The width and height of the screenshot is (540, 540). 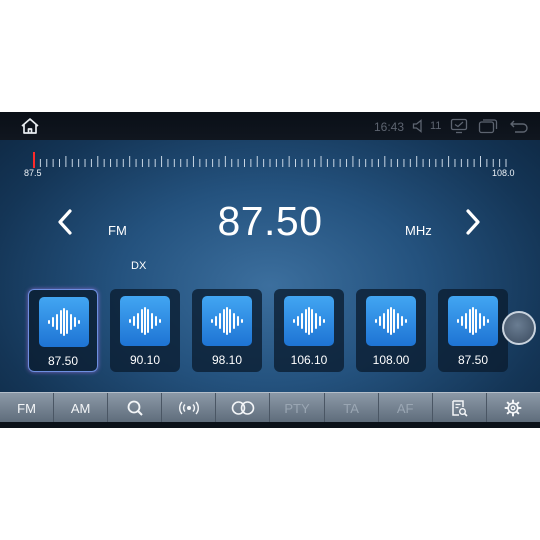 I want to click on volume-icon, so click(x=419, y=126).